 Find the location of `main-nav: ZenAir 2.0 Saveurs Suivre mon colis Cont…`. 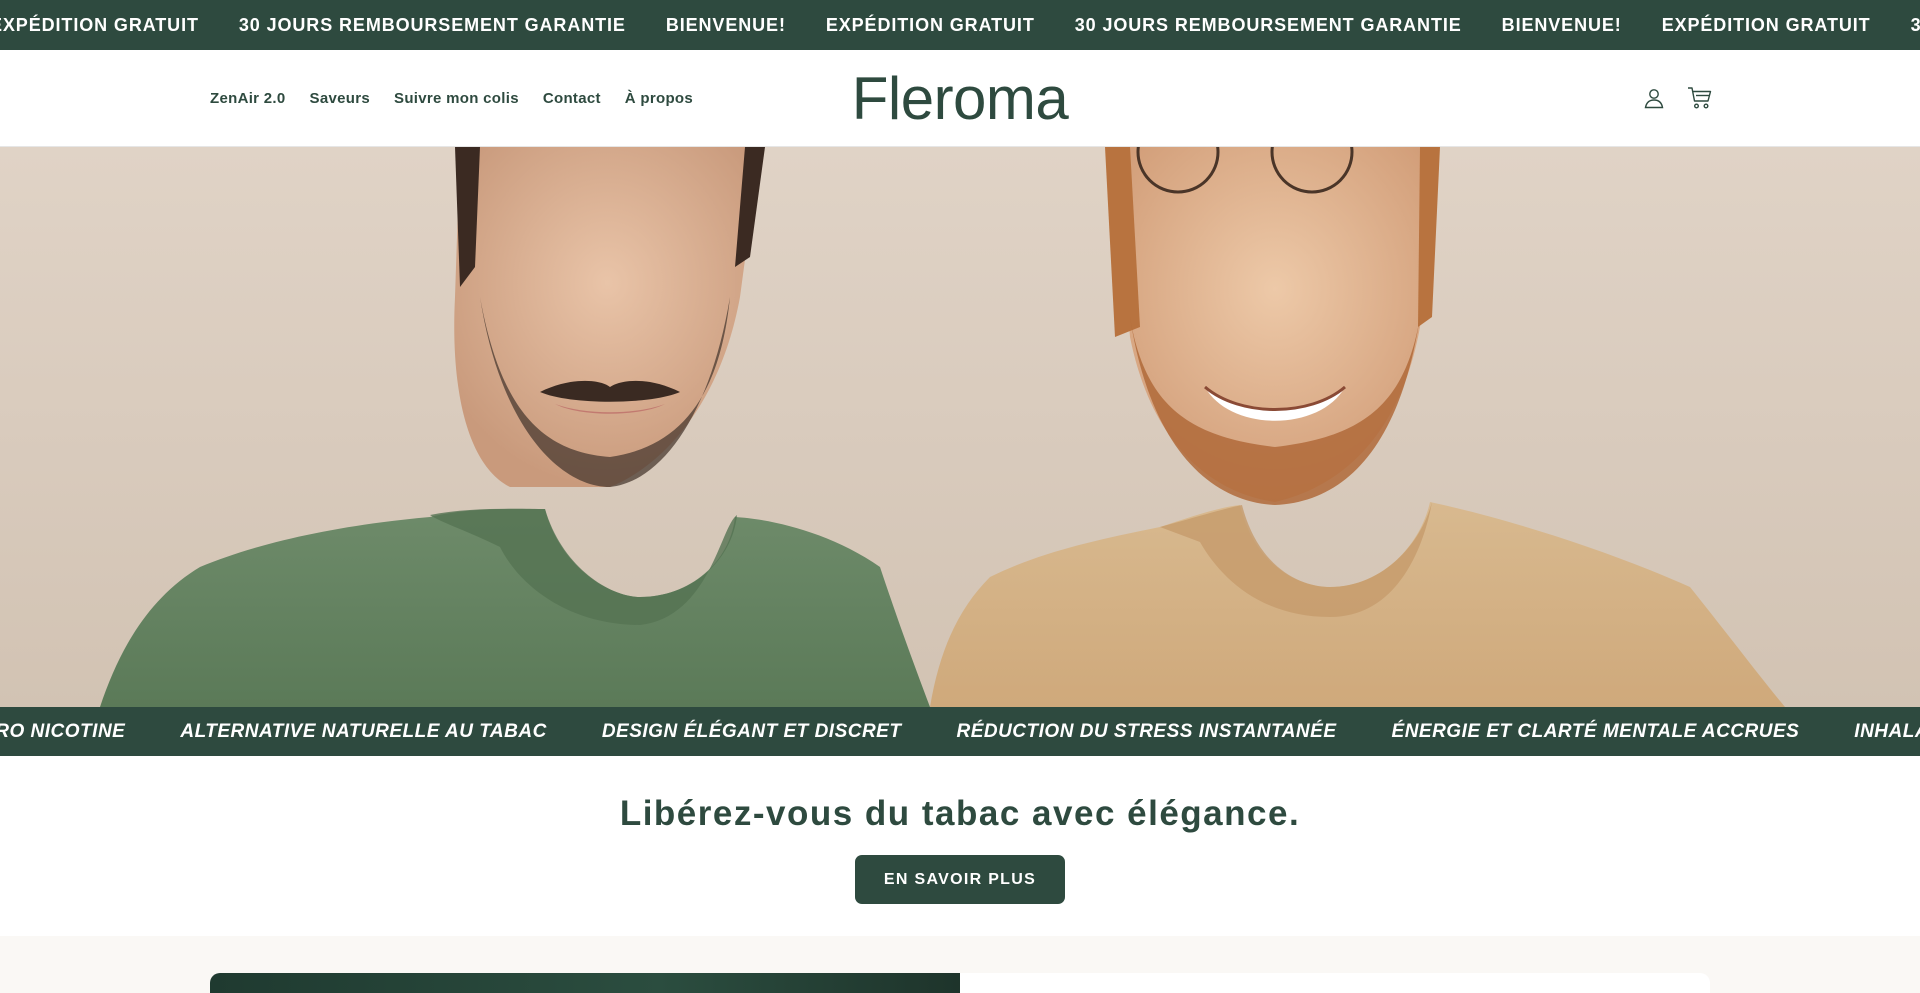

main-nav: ZenAir 2.0 Saveurs Suivre mon colis Cont… is located at coordinates (451, 98).